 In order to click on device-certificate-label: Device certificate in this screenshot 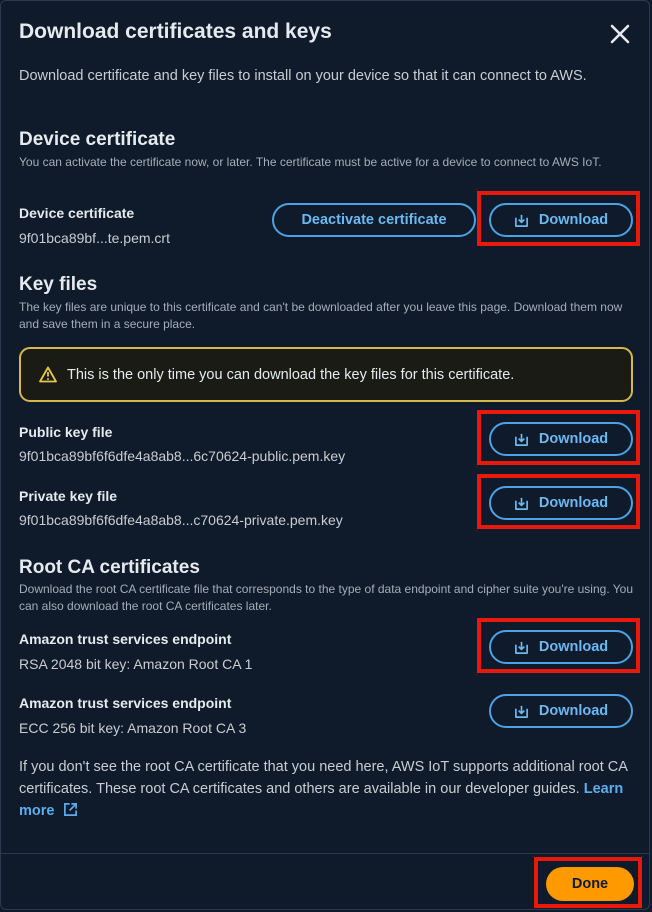, I will do `click(77, 213)`.